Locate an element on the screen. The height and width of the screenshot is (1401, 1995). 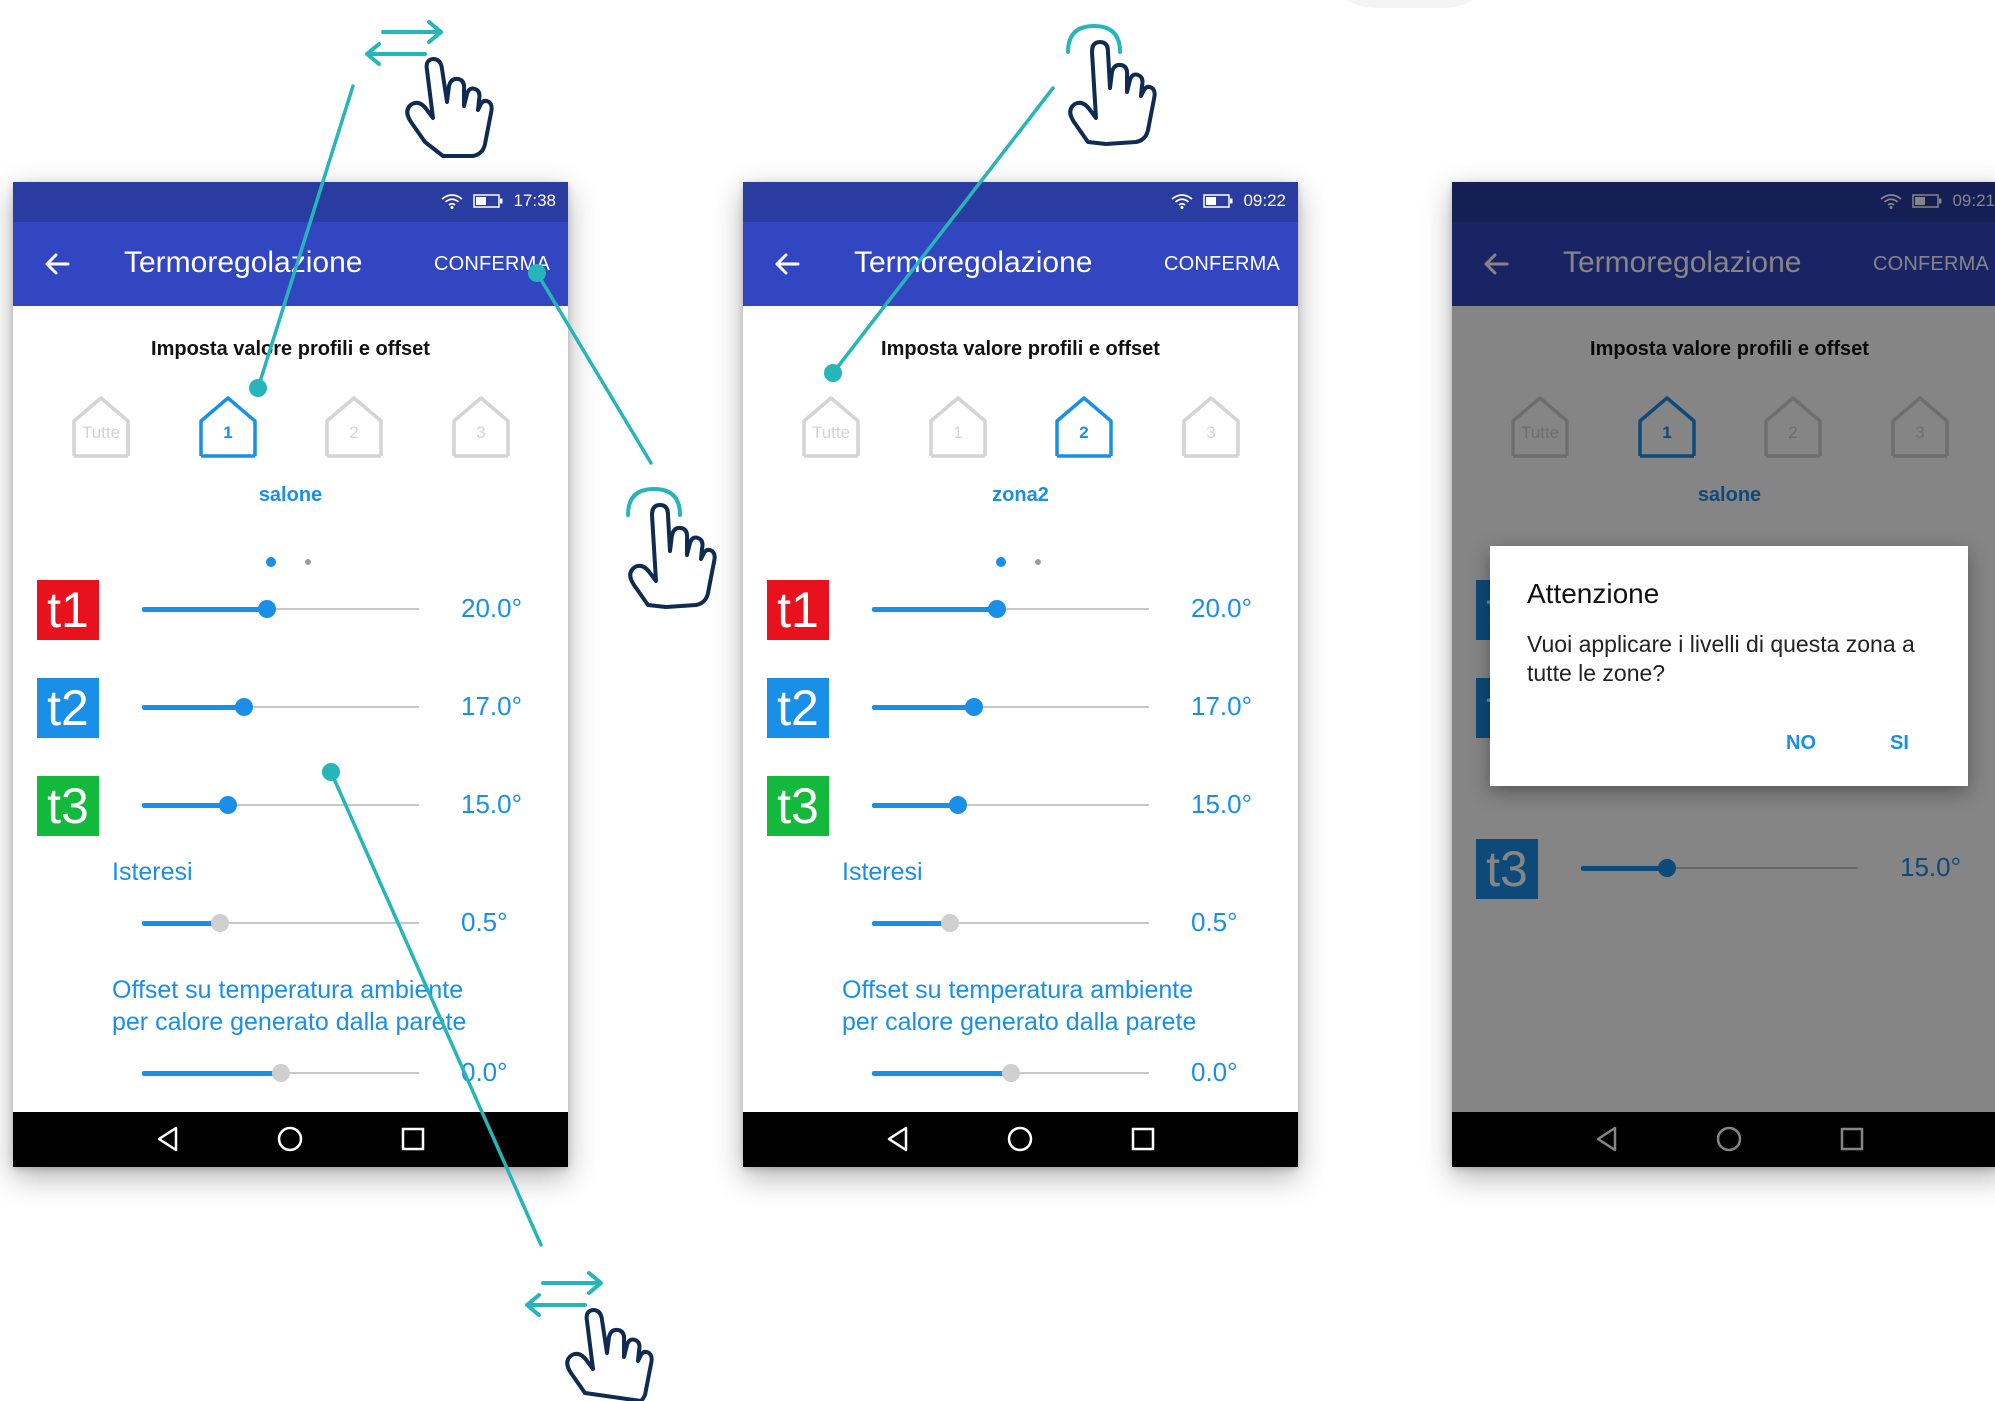
level-badge-t1: t1 is located at coordinates (798, 610).